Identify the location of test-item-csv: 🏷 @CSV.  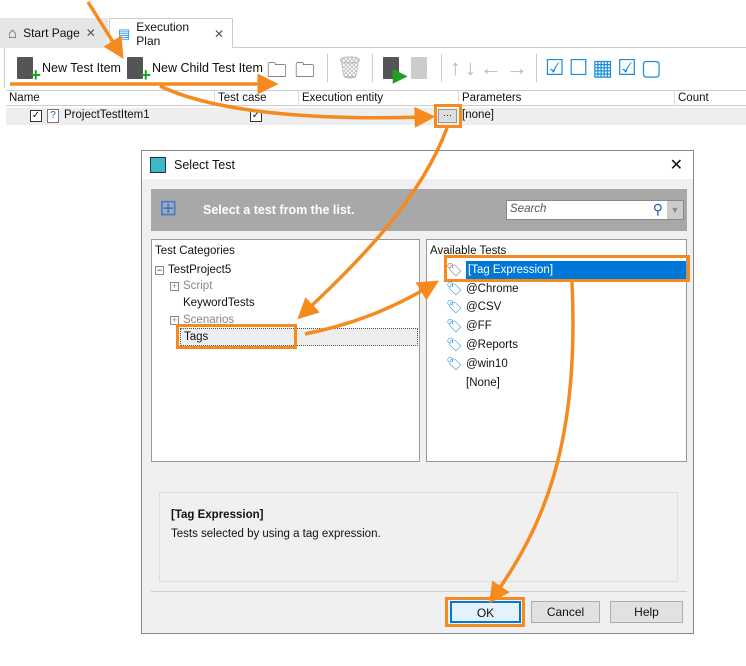
(473, 307).